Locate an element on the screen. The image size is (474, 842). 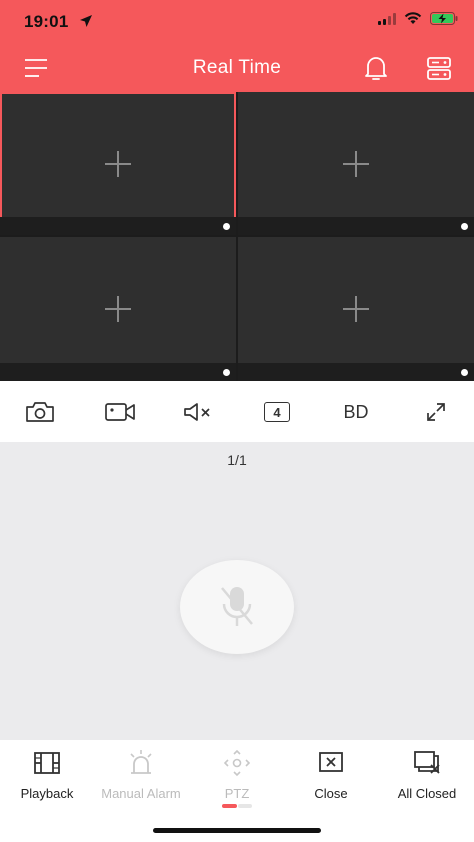
snapshot-button is located at coordinates (40, 412).